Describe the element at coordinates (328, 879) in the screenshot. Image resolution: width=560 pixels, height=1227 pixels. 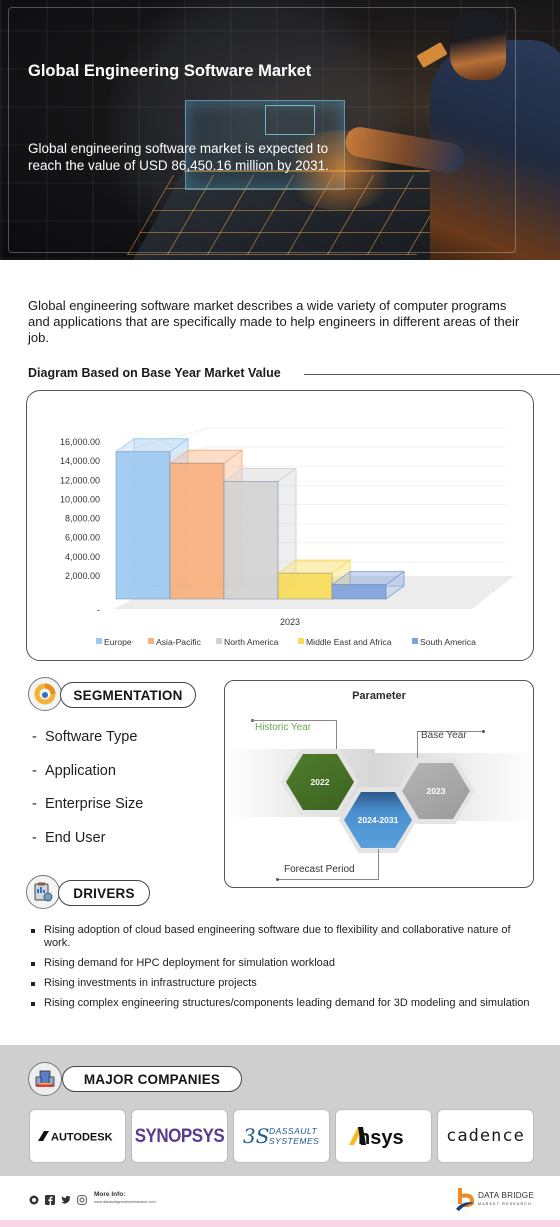
I see `forecast-connector-line` at that location.